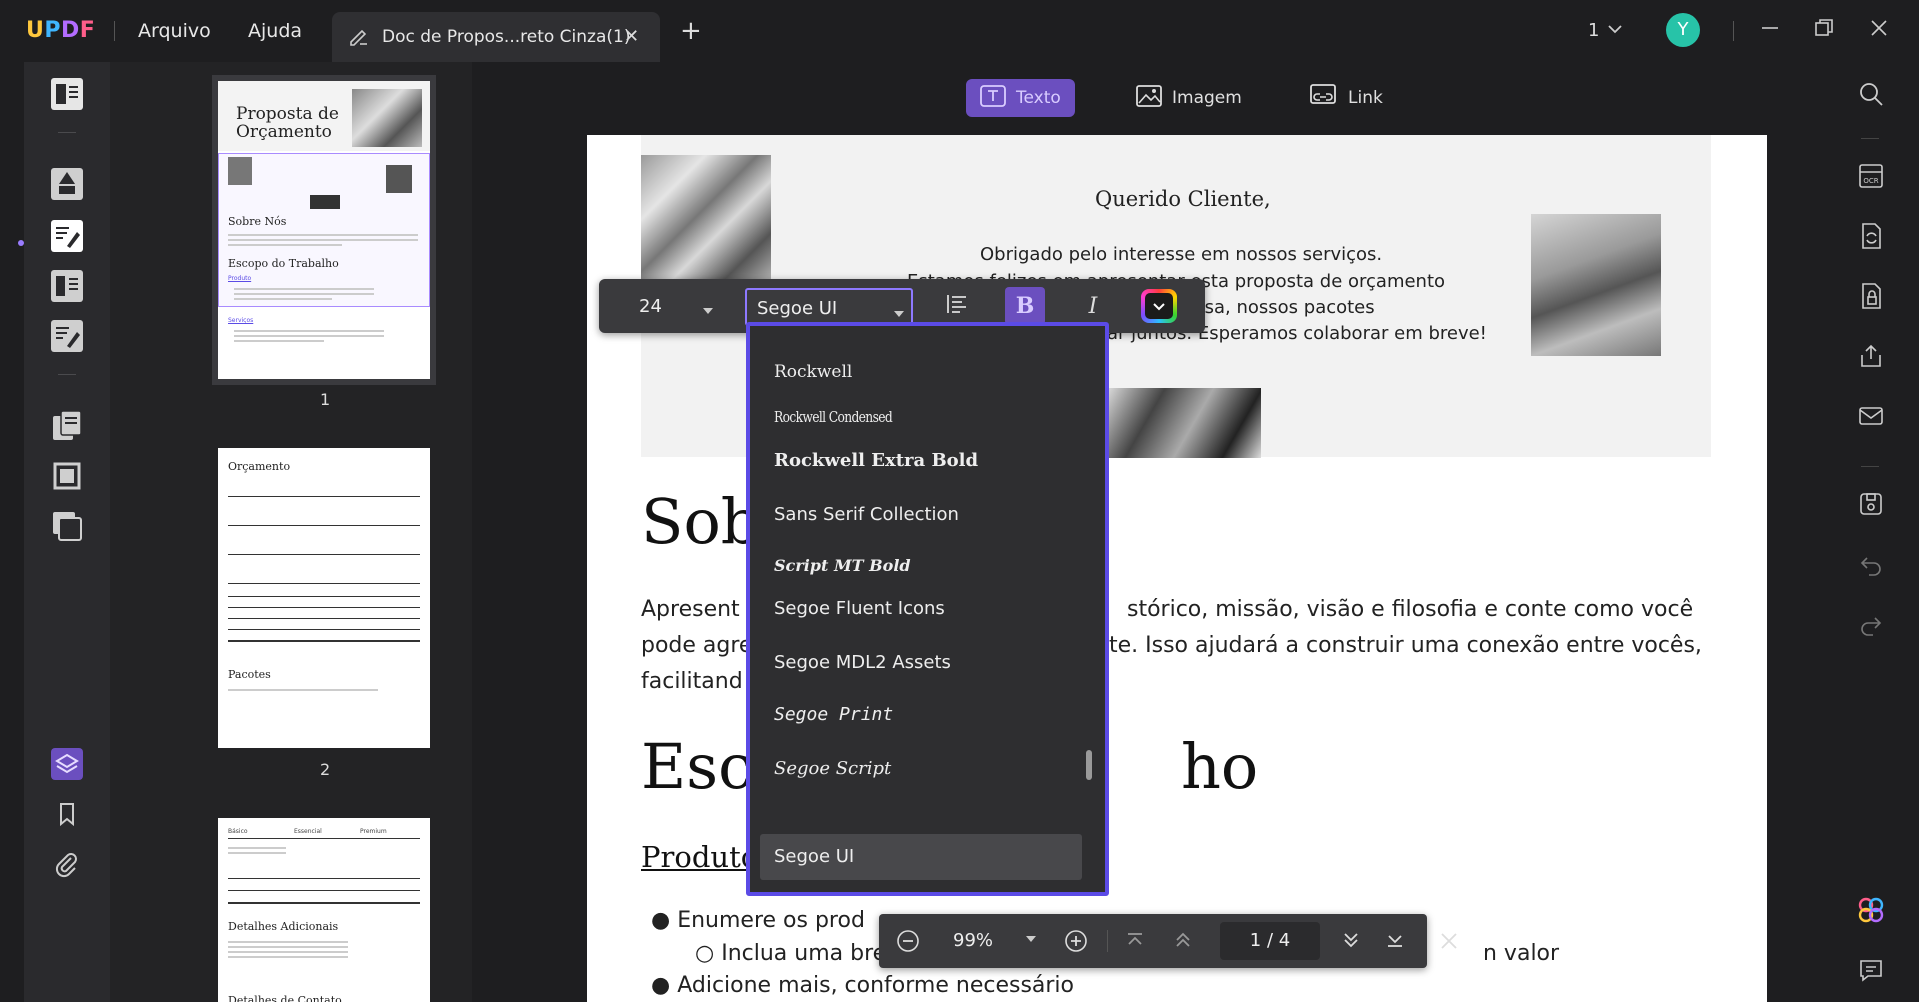 The width and height of the screenshot is (1919, 1002). What do you see at coordinates (1183, 940) in the screenshot?
I see `previous-page-icon` at bounding box center [1183, 940].